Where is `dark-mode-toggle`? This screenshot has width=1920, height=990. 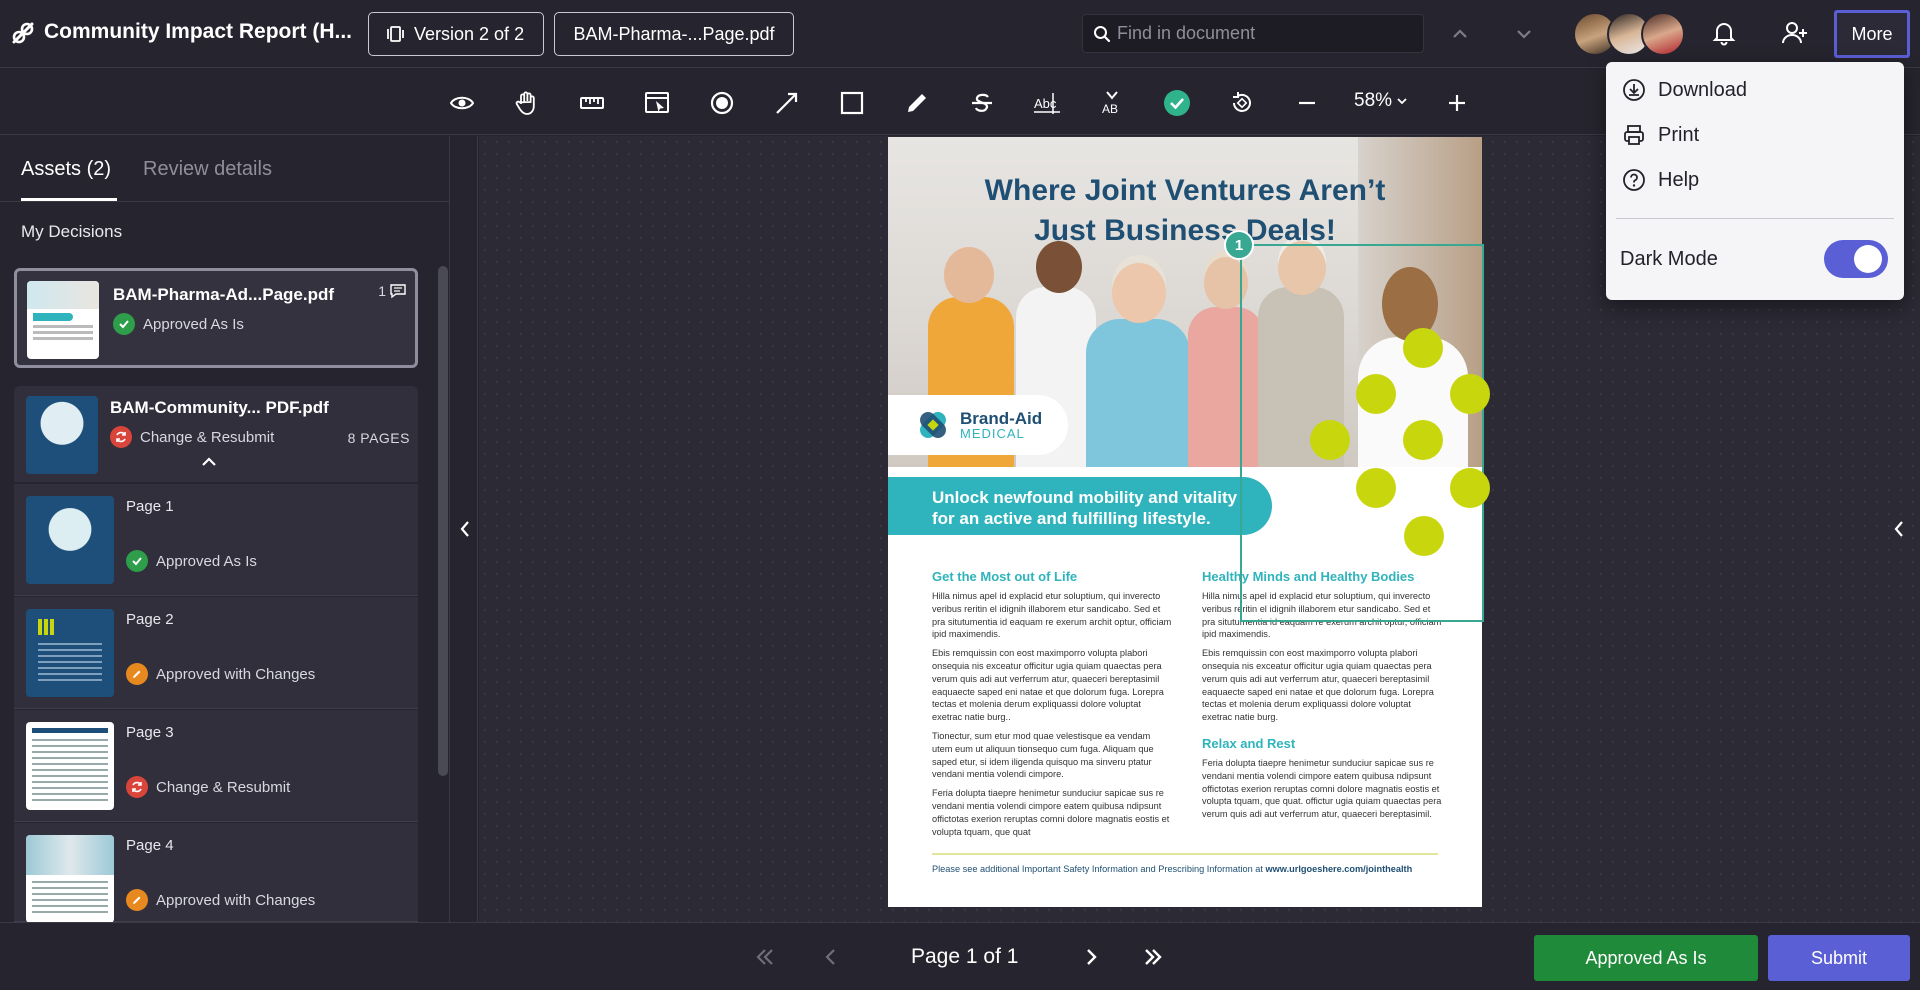
dark-mode-toggle is located at coordinates (1856, 259).